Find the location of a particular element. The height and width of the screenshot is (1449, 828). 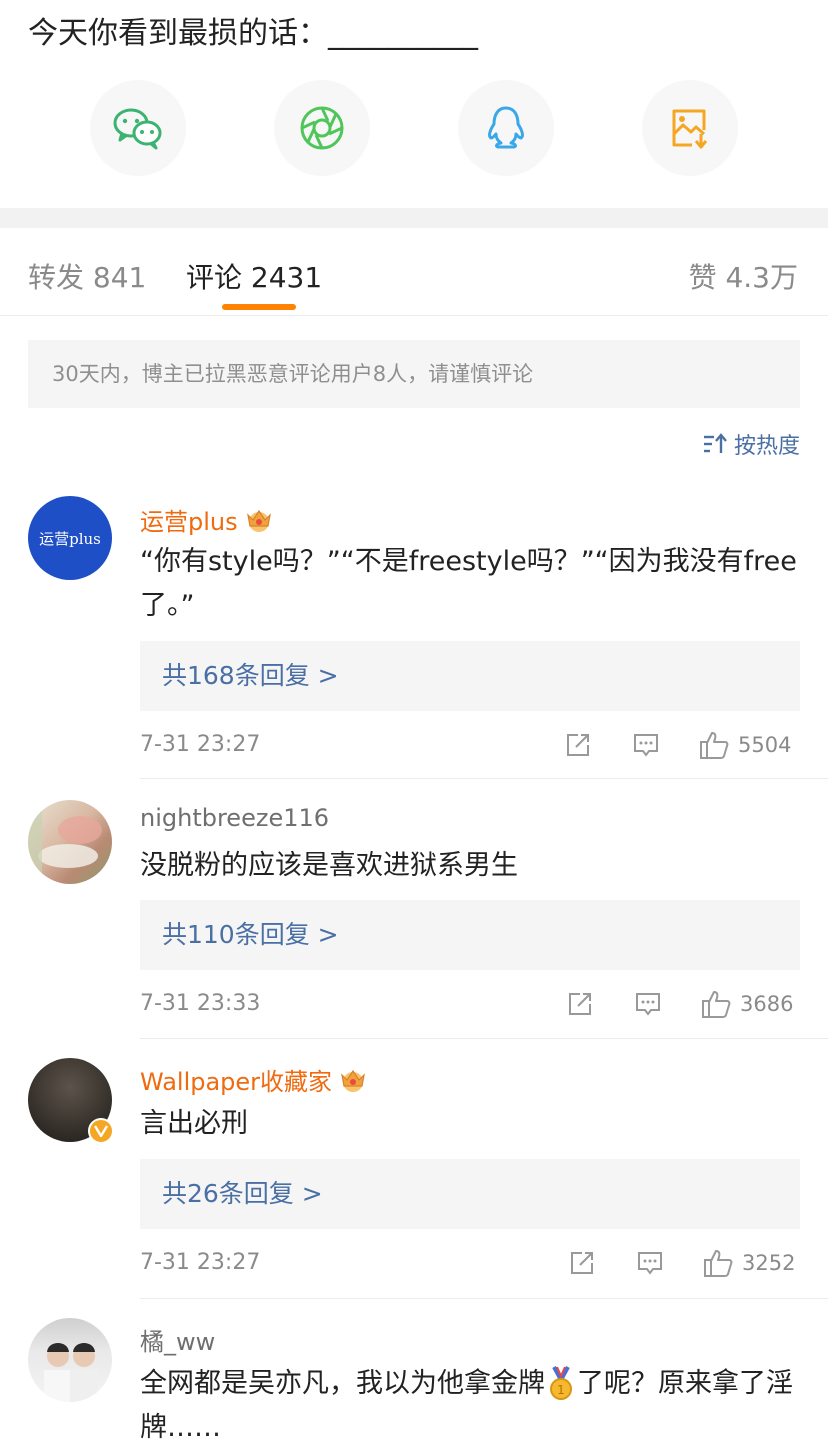

avatar: 运营plus is located at coordinates (70, 538).